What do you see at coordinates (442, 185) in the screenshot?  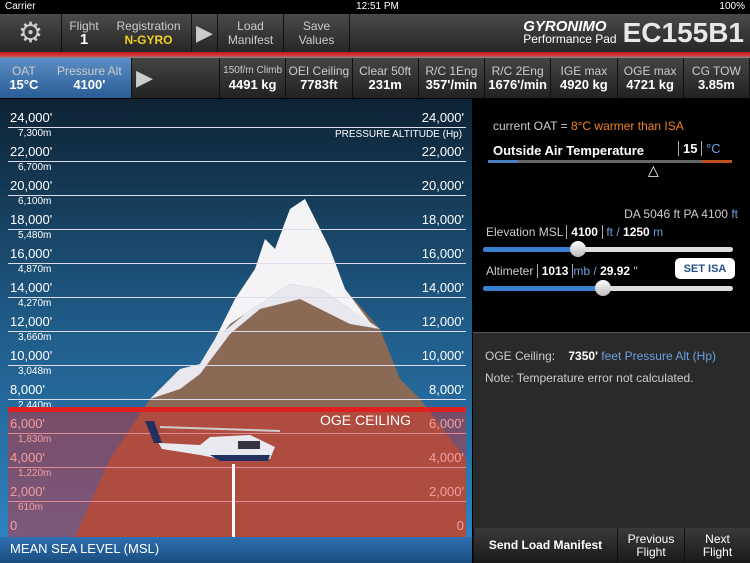 I see `pressure-altitude-label: 20,000'` at bounding box center [442, 185].